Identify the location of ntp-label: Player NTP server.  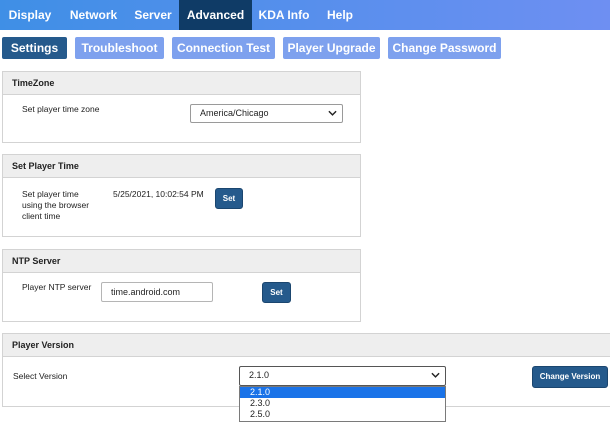
(57, 287).